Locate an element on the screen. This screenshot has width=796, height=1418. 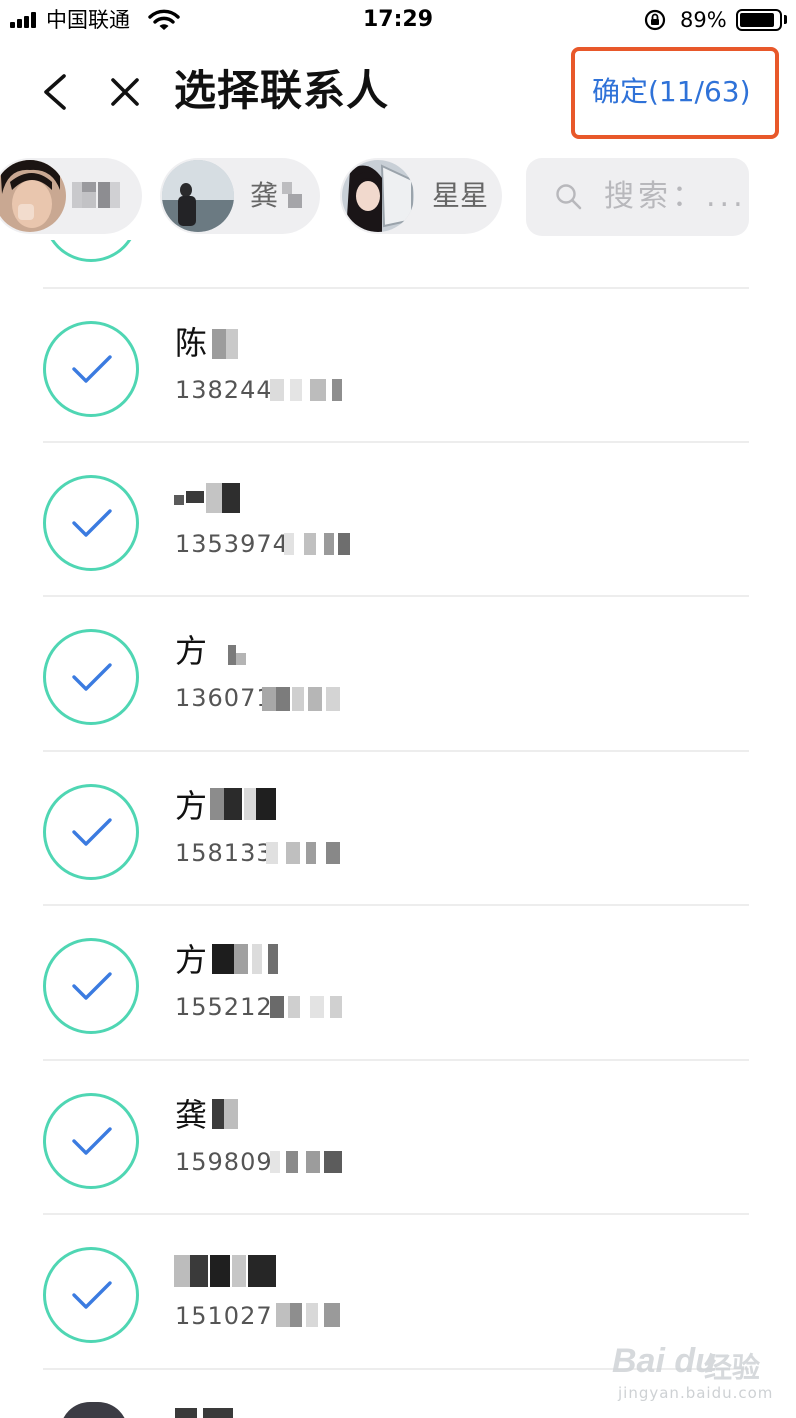
contact-phone: 155212 is located at coordinates (224, 1007).